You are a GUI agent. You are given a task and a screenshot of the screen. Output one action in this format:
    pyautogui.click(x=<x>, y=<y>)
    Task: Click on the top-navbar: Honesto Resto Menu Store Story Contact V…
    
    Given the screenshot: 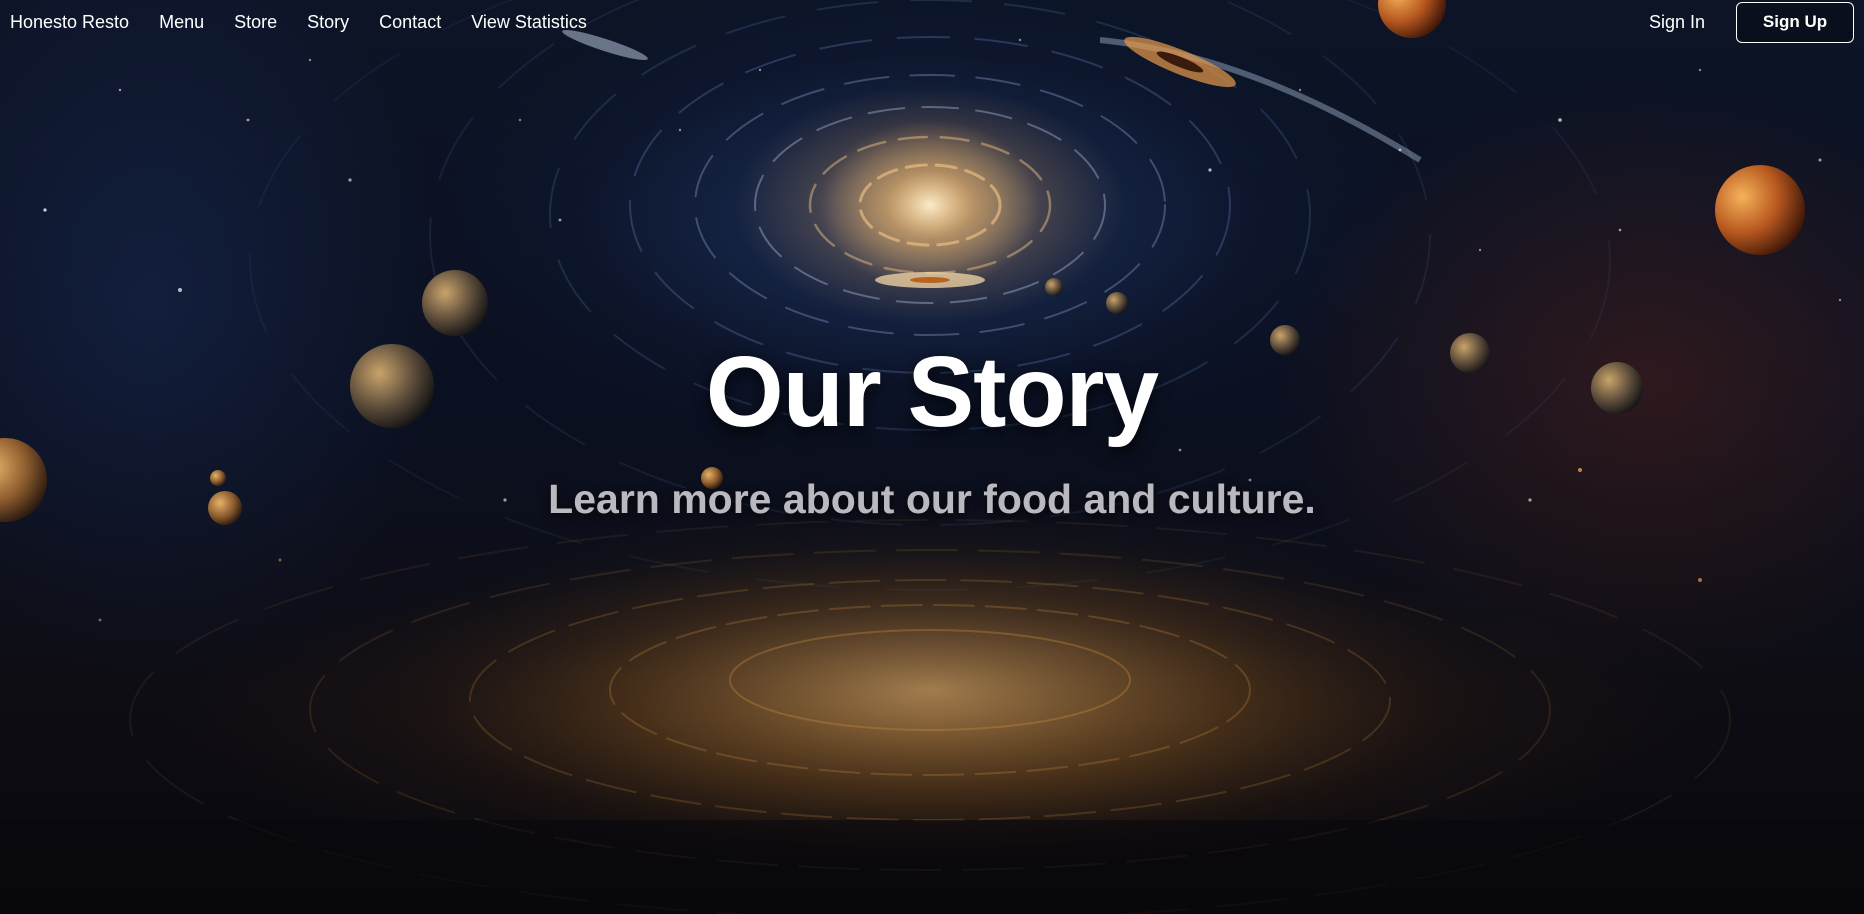 What is the action you would take?
    pyautogui.click(x=932, y=22)
    